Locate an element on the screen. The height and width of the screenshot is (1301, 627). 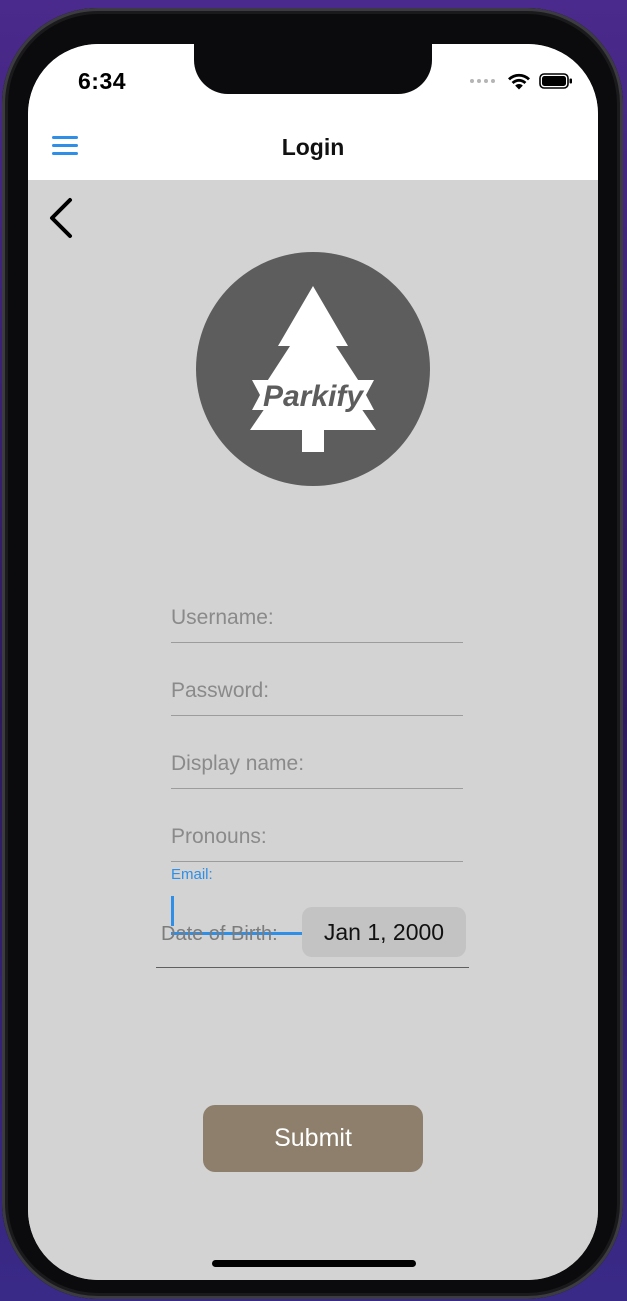
username-field is located at coordinates (317, 614).